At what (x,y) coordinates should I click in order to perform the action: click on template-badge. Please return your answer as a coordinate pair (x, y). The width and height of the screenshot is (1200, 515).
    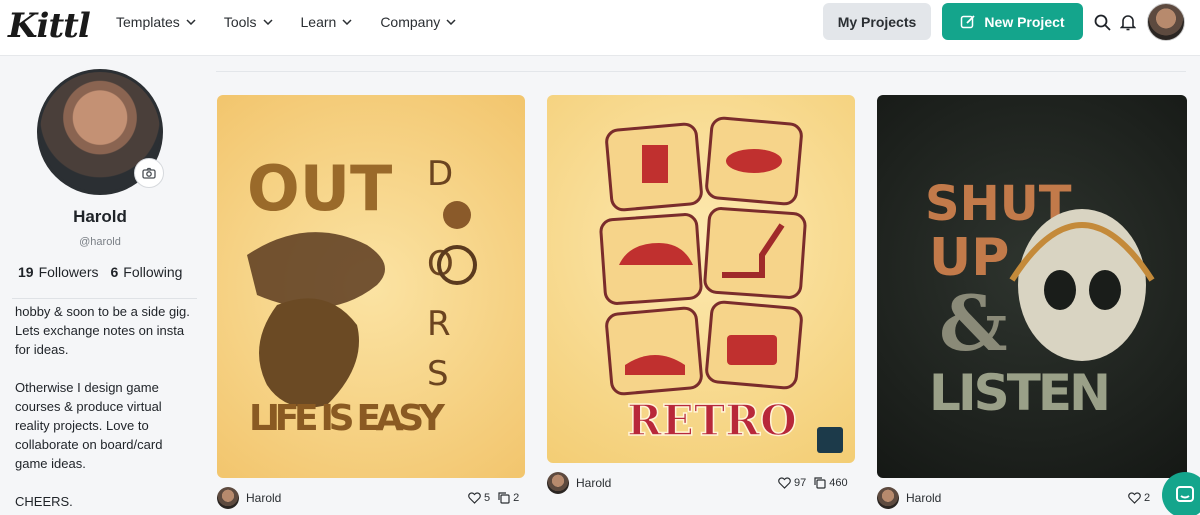
    Looking at the image, I should click on (830, 440).